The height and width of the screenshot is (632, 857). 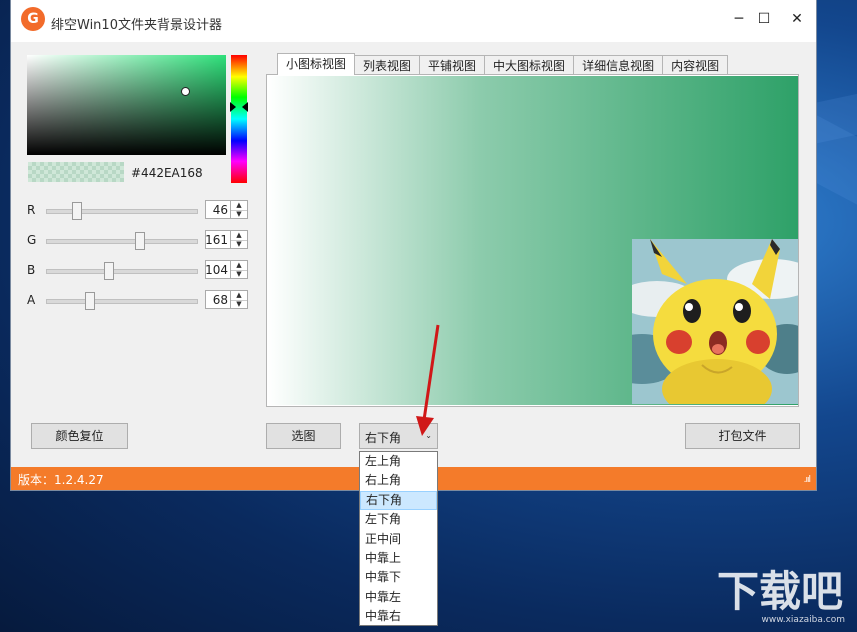 I want to click on hue-marker-right-icon, so click(x=245, y=107).